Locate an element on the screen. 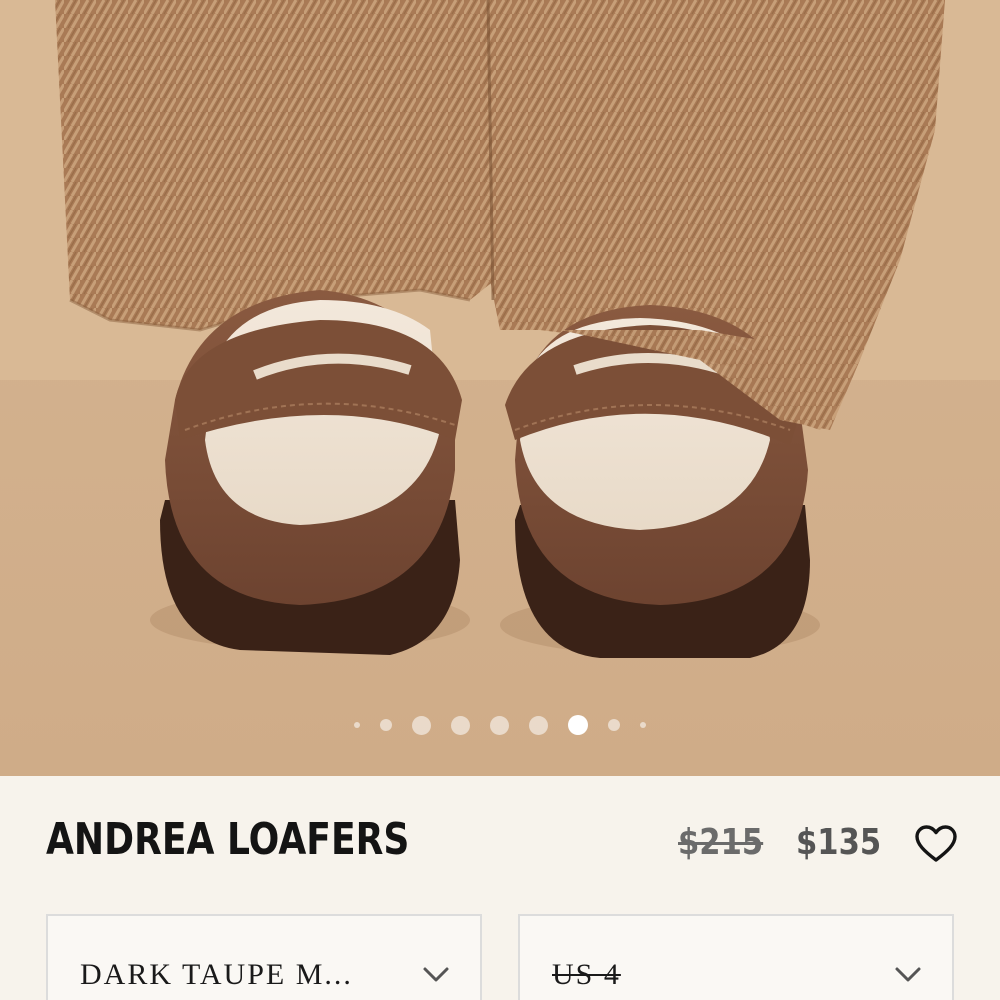 Image resolution: width=1000 pixels, height=1000 pixels. product-title: ANDREA LOAFERS is located at coordinates (228, 839).